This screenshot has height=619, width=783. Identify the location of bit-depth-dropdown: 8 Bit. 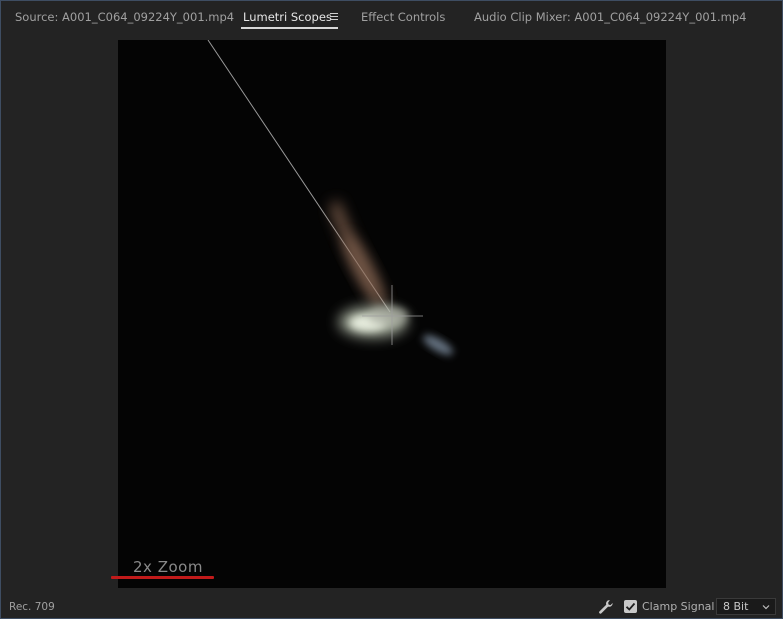
(746, 606).